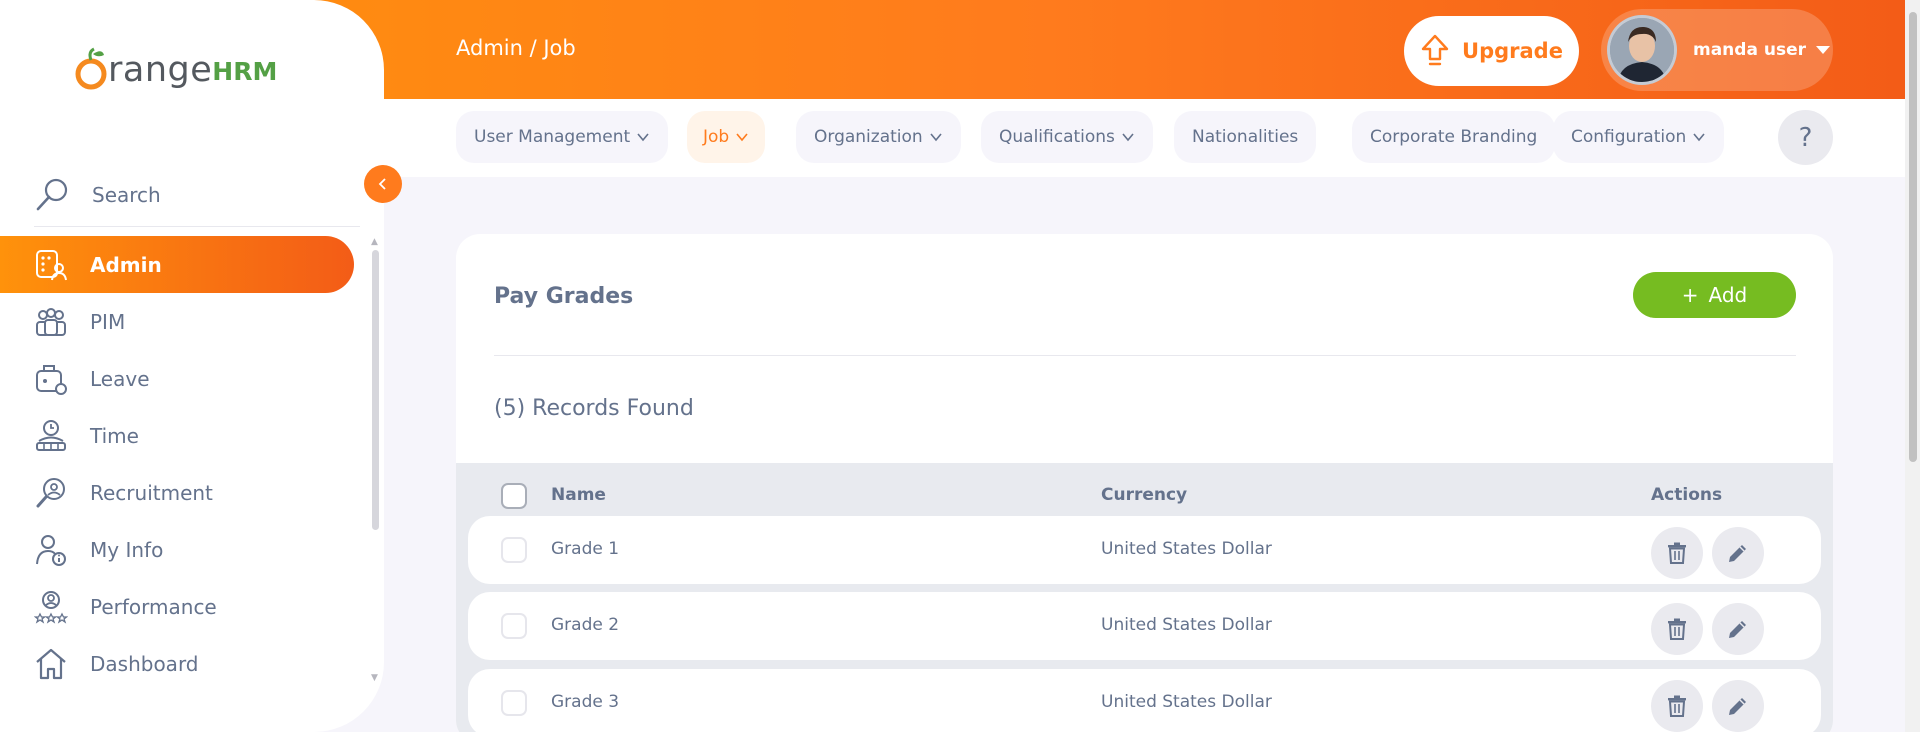 This screenshot has height=732, width=1920. Describe the element at coordinates (1145, 355) in the screenshot. I see `divider` at that location.